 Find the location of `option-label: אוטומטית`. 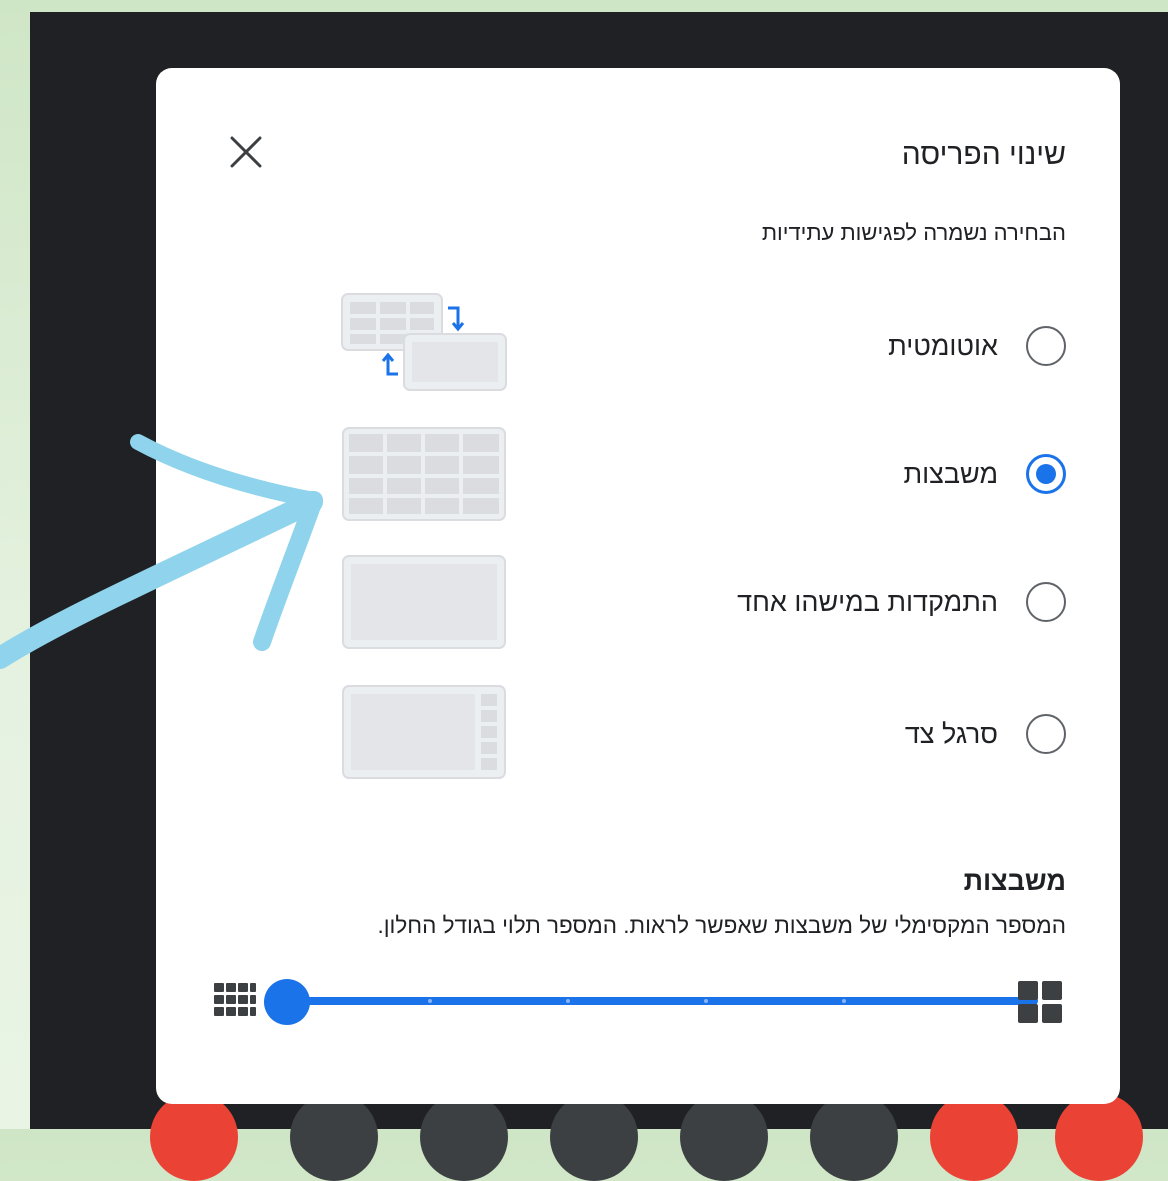

option-label: אוטומטית is located at coordinates (943, 345).